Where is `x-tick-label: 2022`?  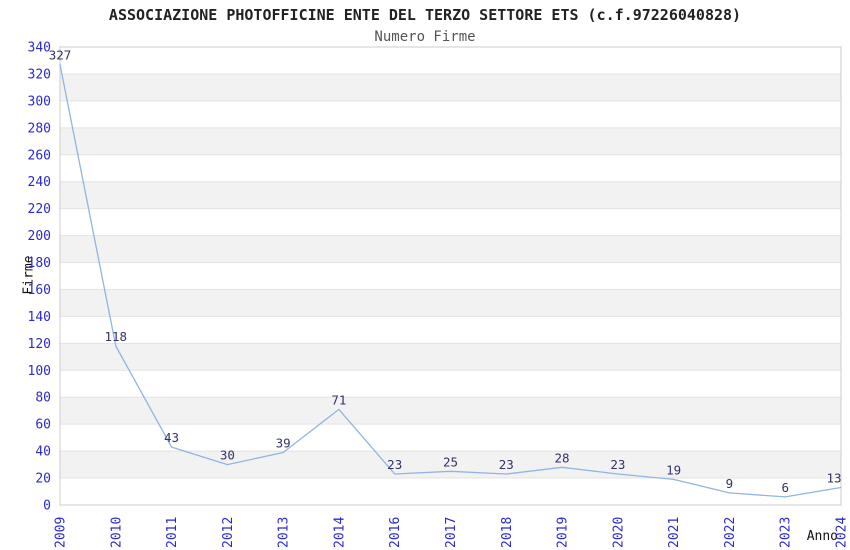
x-tick-label: 2022 is located at coordinates (730, 532).